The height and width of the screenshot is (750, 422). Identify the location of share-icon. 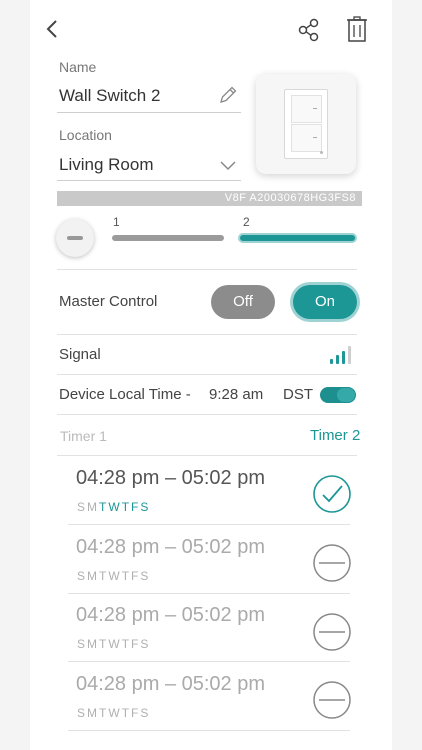
(309, 30).